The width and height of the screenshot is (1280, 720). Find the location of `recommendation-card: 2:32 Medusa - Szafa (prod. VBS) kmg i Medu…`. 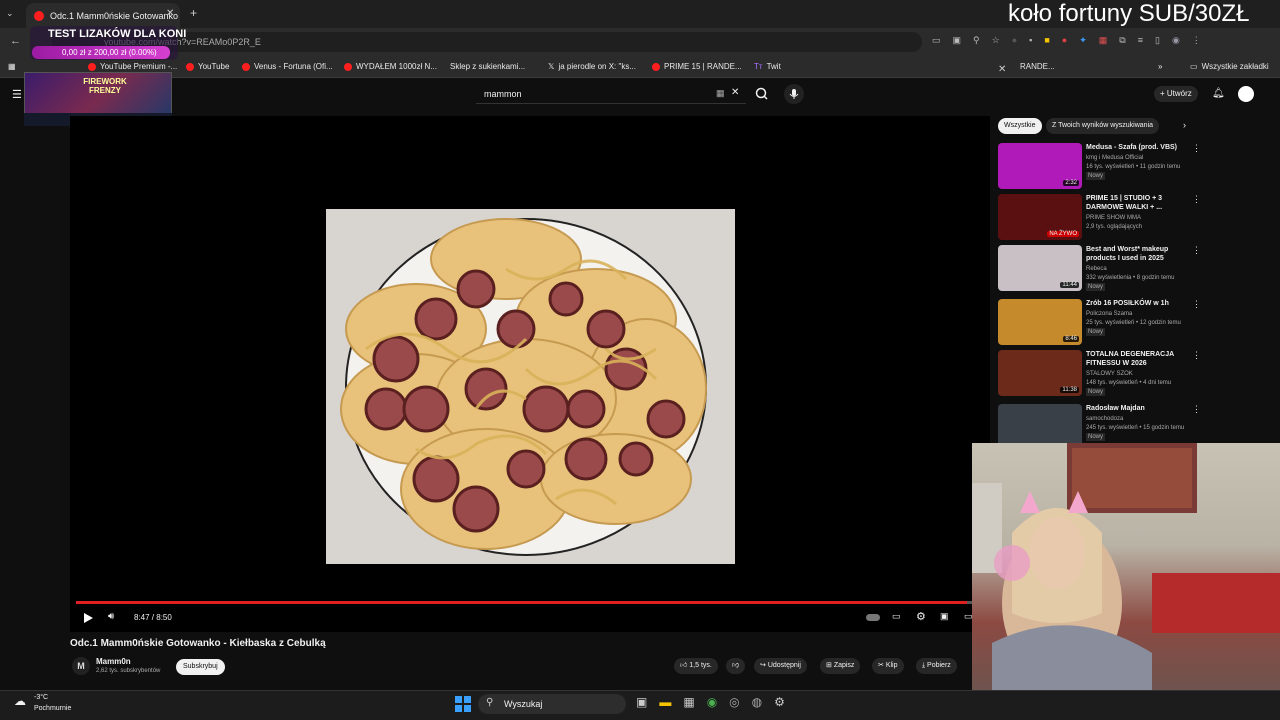

recommendation-card: 2:32 Medusa - Szafa (prod. VBS) kmg i Medu… is located at coordinates (1099, 167).